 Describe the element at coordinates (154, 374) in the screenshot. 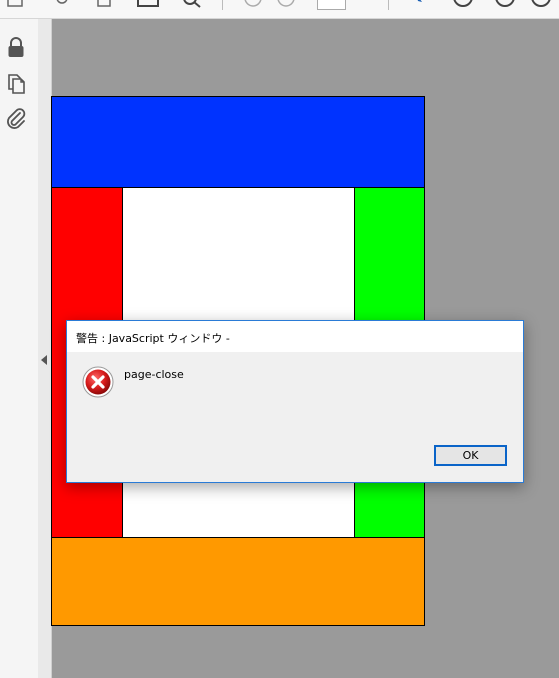

I see `dialog-message: page-close` at that location.